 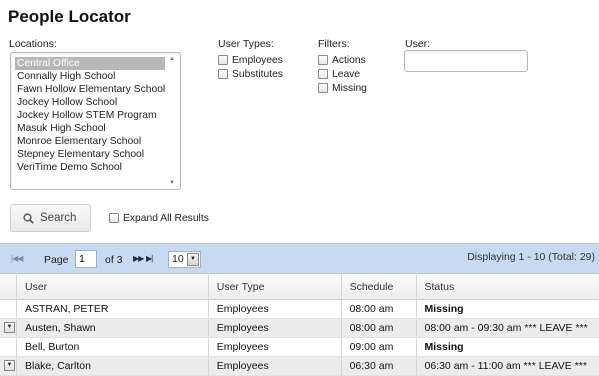 What do you see at coordinates (342, 61) in the screenshot?
I see `filter-actions: Actions` at bounding box center [342, 61].